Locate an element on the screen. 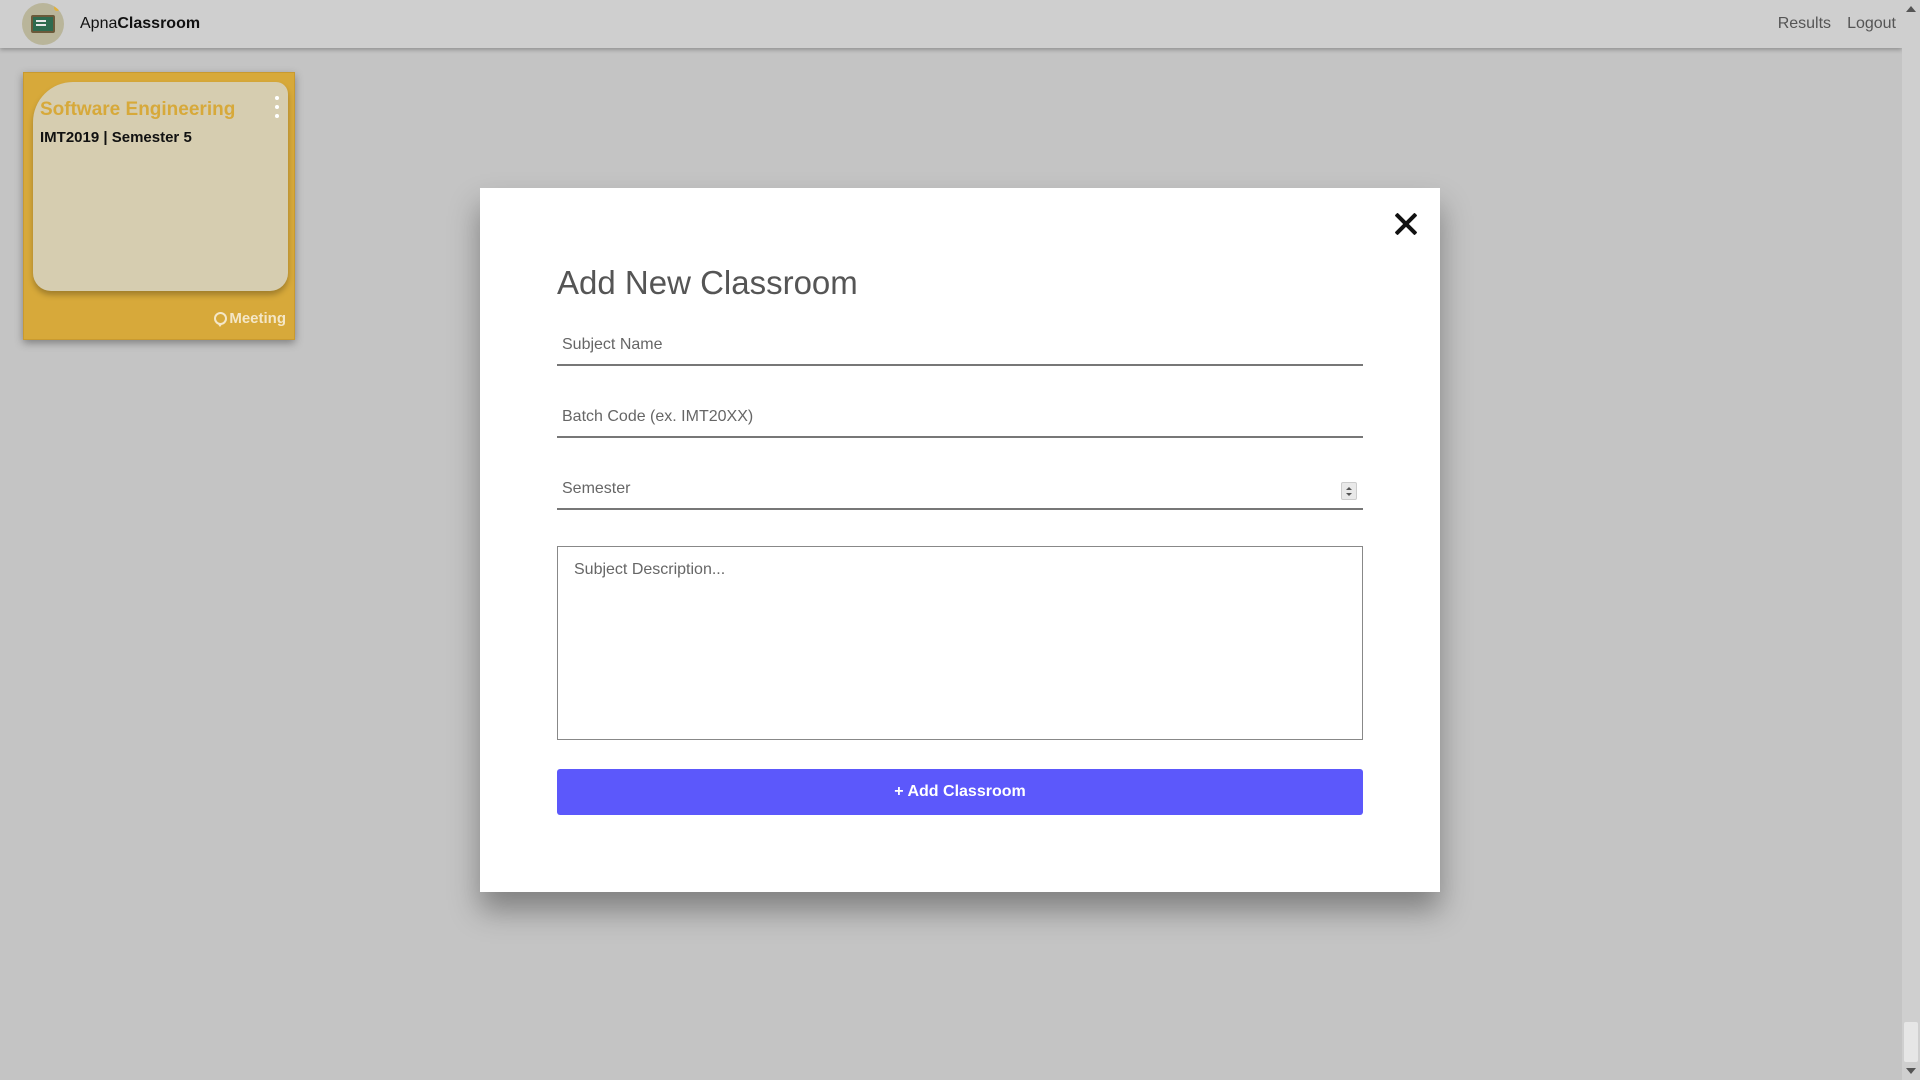 This screenshot has width=1920, height=1080. close-icon is located at coordinates (1406, 224).